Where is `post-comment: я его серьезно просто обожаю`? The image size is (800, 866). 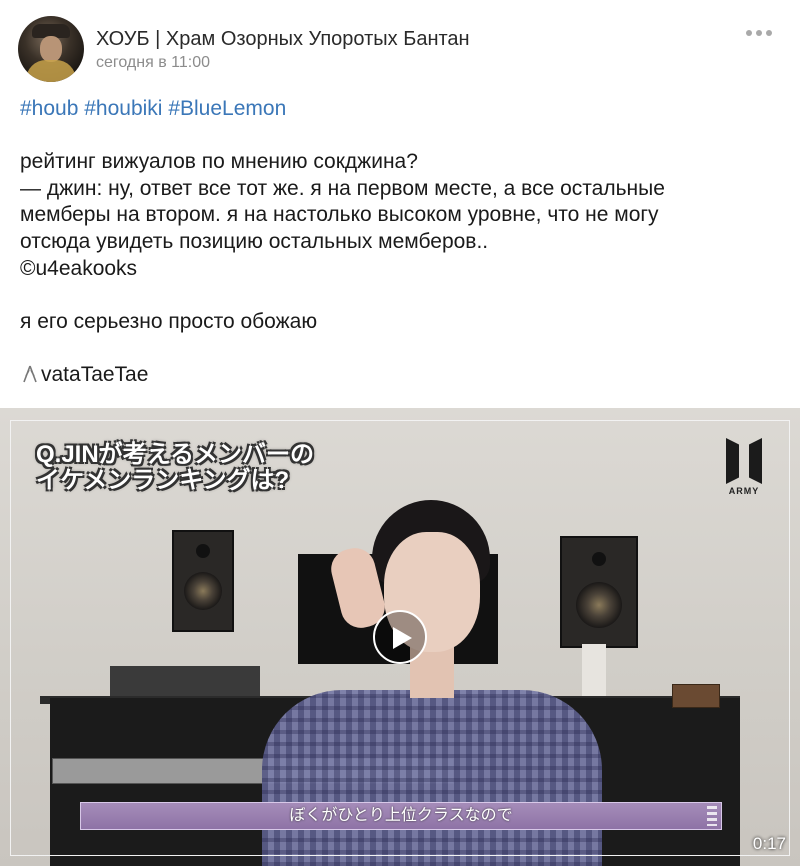 post-comment: я его серьезно просто обожаю is located at coordinates (169, 321).